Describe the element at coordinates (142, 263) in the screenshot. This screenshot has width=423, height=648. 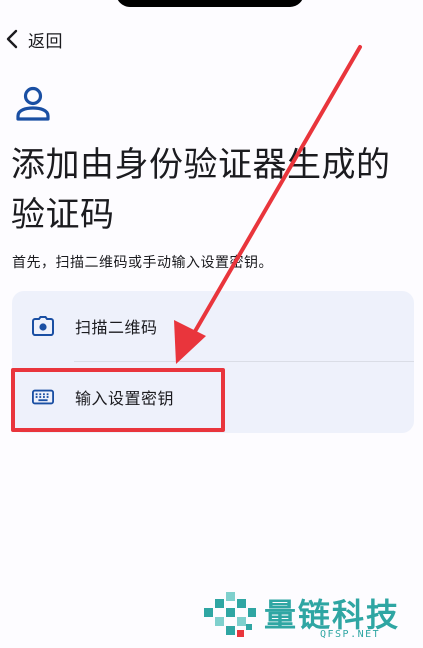
I see `page-subtitle: 首先，扫描二维码或手动输入设置密钥。` at that location.